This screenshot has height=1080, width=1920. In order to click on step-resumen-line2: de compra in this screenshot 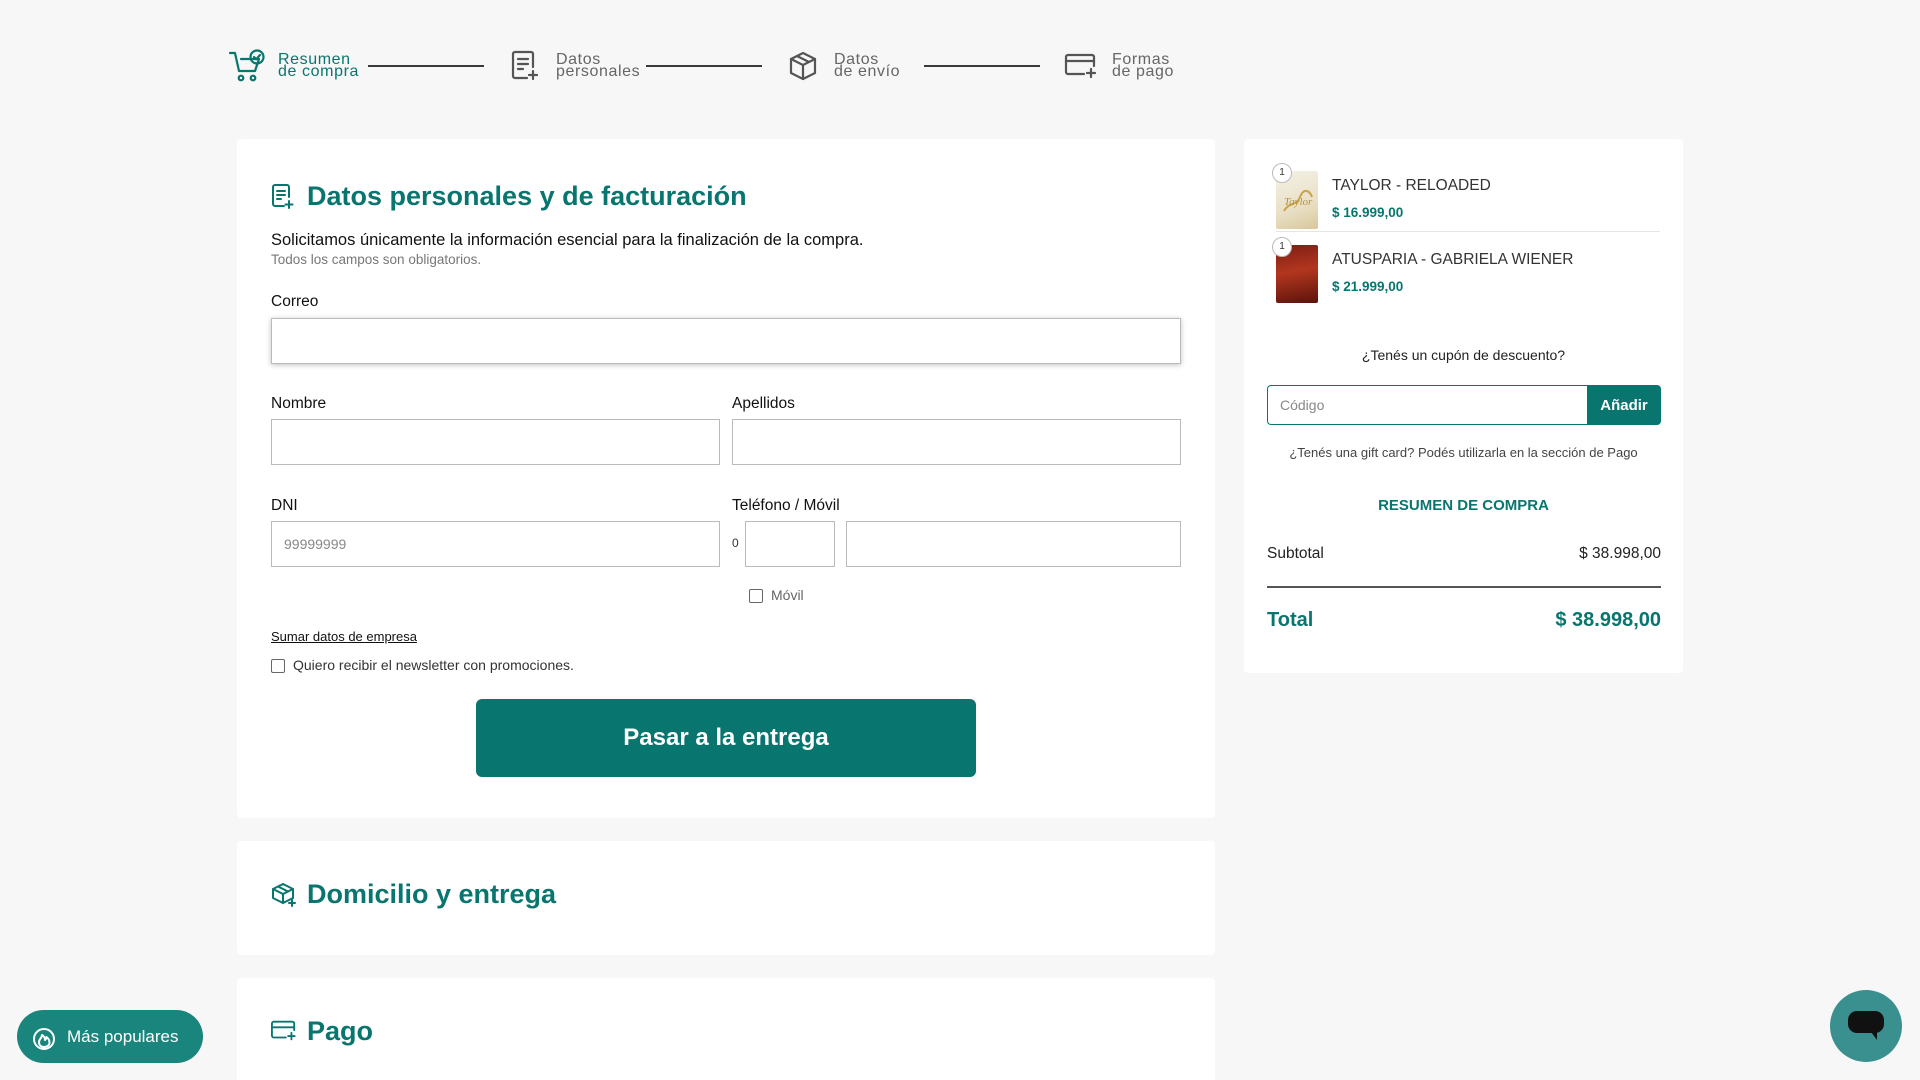, I will do `click(318, 71)`.